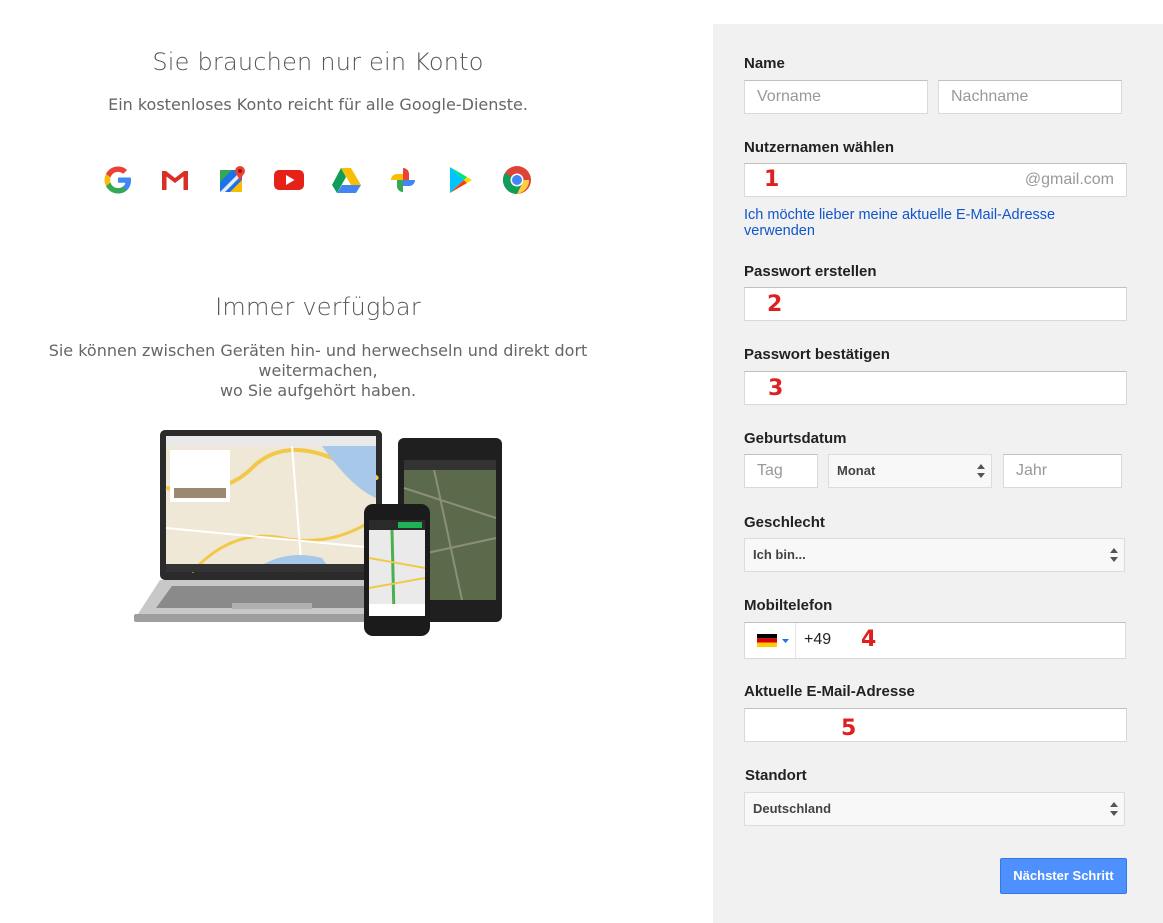 This screenshot has width=1163, height=923. What do you see at coordinates (764, 63) in the screenshot?
I see `name-label: Name` at bounding box center [764, 63].